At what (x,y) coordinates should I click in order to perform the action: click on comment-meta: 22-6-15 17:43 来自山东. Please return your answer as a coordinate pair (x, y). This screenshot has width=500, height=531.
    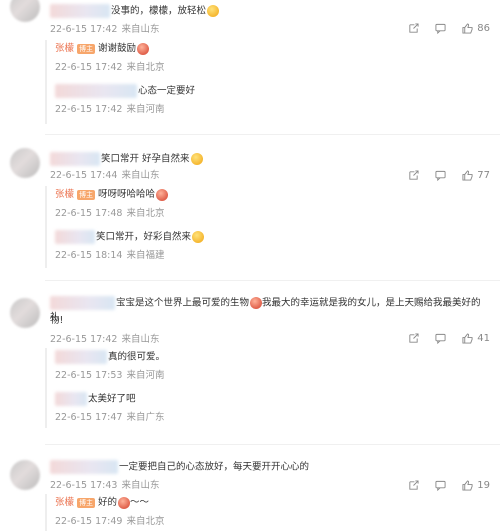
    Looking at the image, I should click on (105, 485).